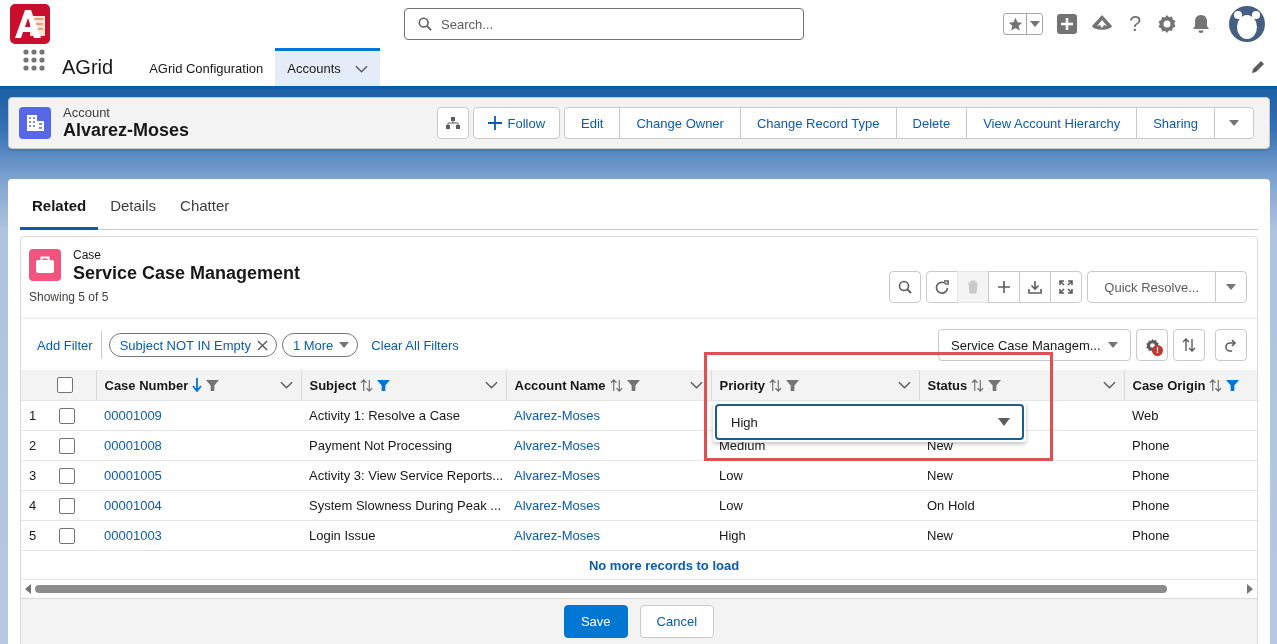  What do you see at coordinates (87, 255) in the screenshot?
I see `object-type: Case` at bounding box center [87, 255].